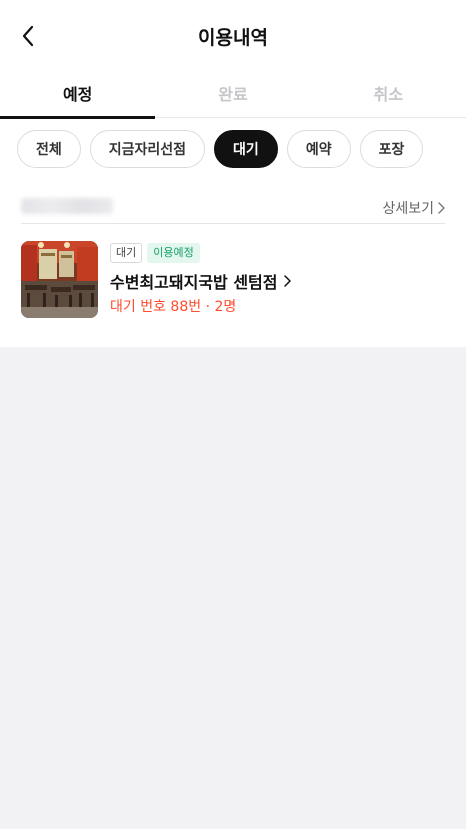 This screenshot has width=466, height=829. I want to click on store-name: 수변최고돼지국밥 센텀점, so click(194, 282).